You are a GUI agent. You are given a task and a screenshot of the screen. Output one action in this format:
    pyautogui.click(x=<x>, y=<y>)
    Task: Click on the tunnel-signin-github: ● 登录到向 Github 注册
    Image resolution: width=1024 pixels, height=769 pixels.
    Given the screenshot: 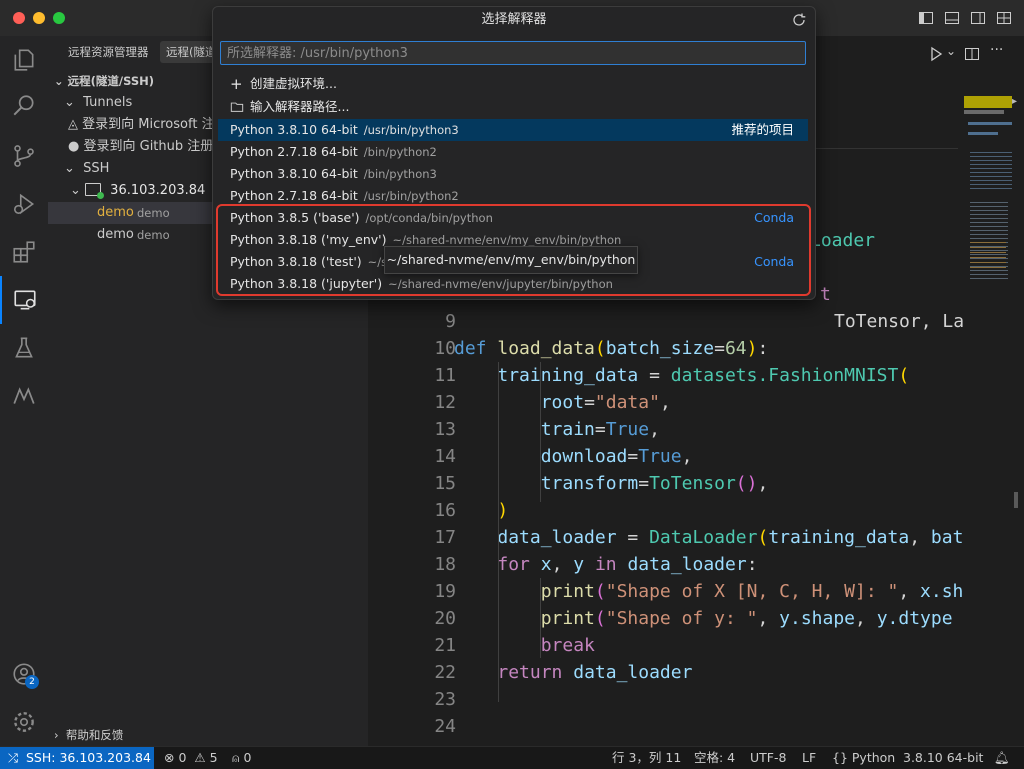 What is the action you would take?
    pyautogui.click(x=140, y=147)
    